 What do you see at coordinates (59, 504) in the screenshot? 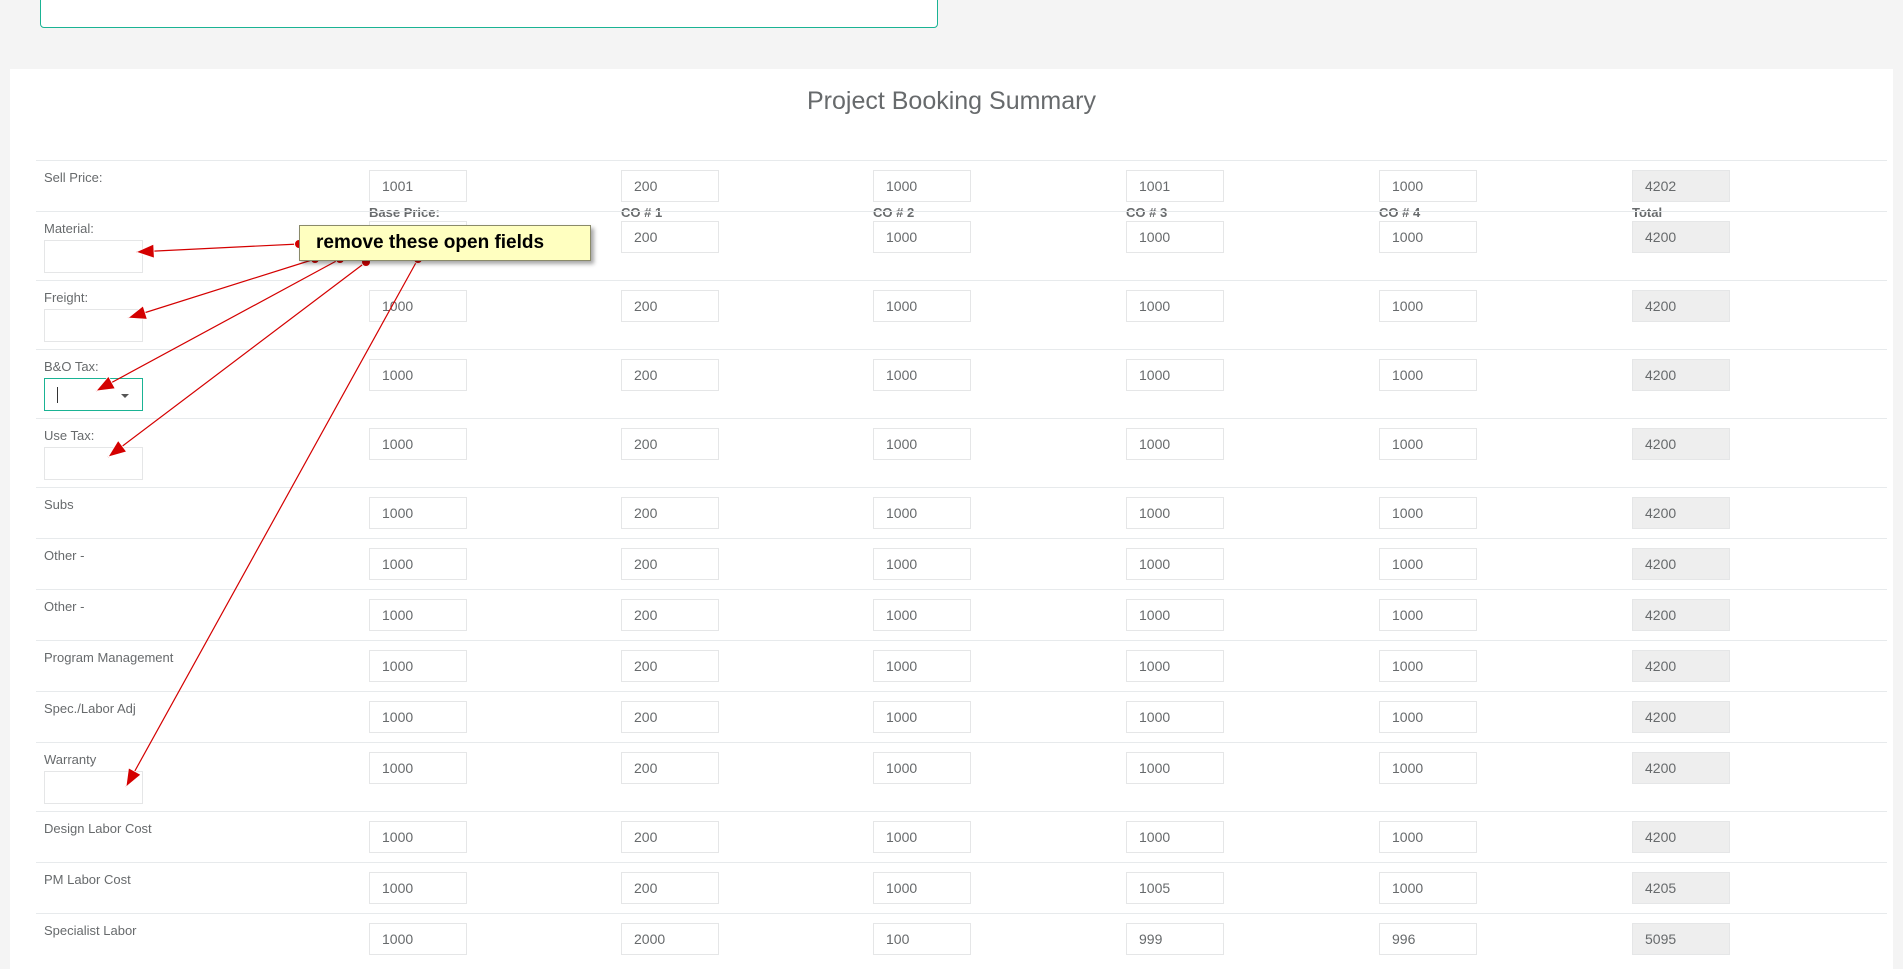
I see `row-label: Subs` at bounding box center [59, 504].